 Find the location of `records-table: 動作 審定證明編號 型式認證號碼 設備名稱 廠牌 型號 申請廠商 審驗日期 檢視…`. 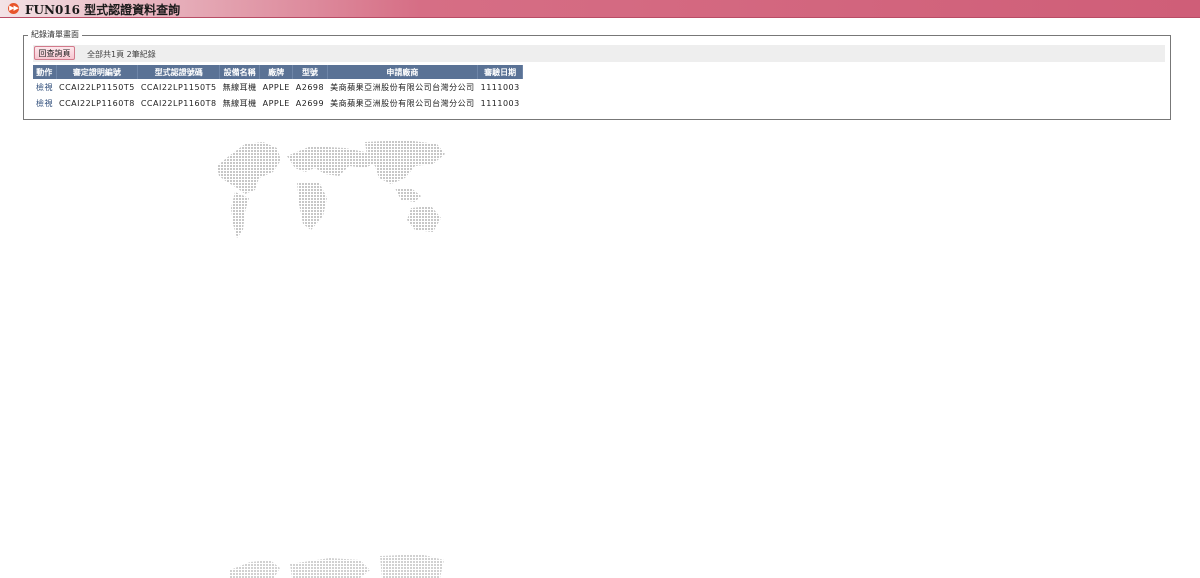

records-table: 動作 審定證明編號 型式認證號碼 設備名稱 廠牌 型號 申請廠商 審驗日期 檢視… is located at coordinates (278, 88).